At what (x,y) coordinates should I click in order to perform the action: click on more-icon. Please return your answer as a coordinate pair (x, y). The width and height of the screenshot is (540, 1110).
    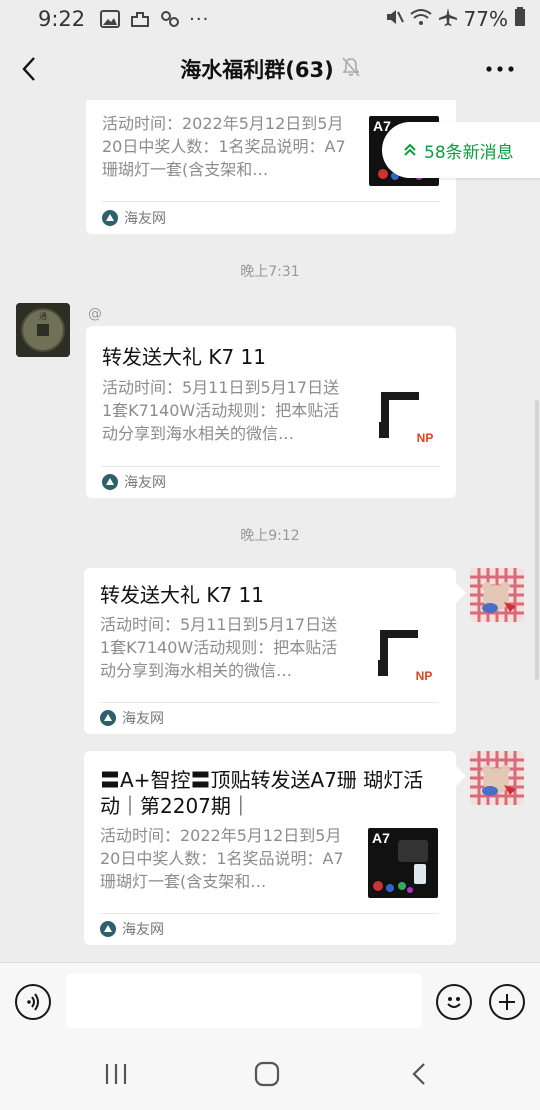
    Looking at the image, I should click on (500, 69).